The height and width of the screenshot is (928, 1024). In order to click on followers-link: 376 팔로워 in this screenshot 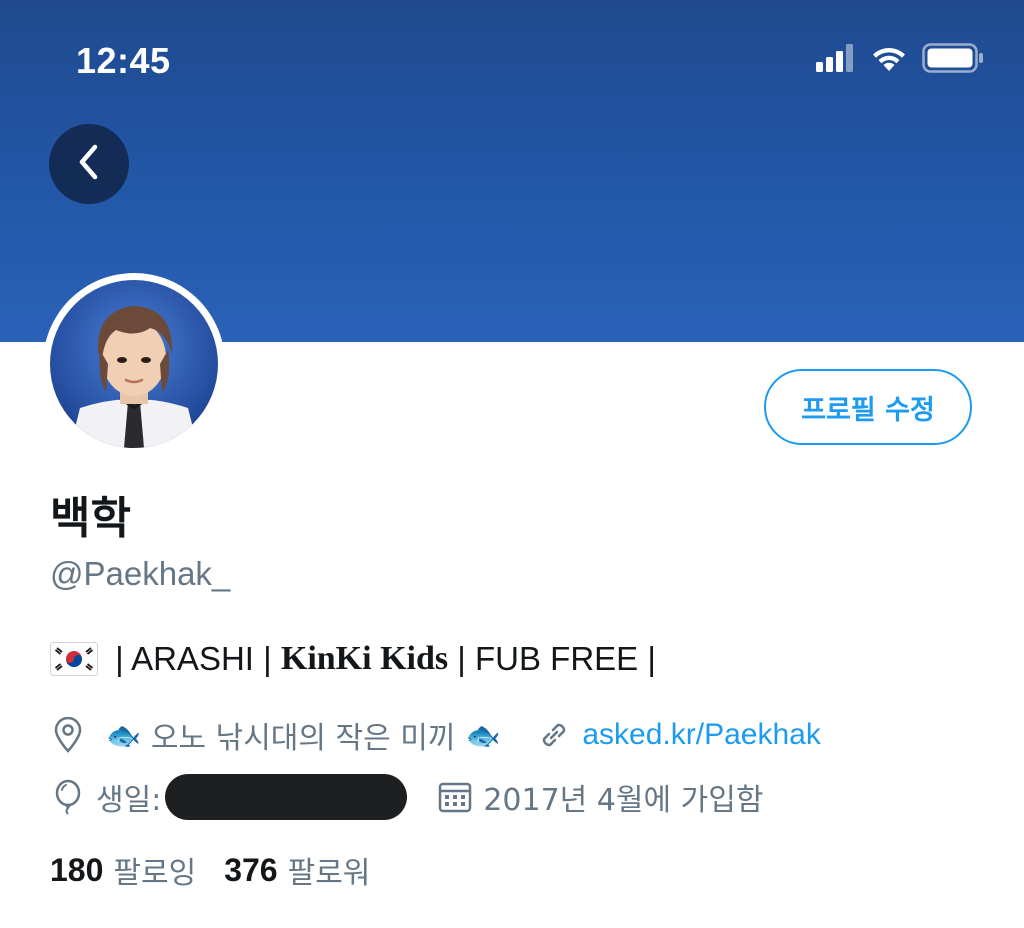, I will do `click(297, 870)`.